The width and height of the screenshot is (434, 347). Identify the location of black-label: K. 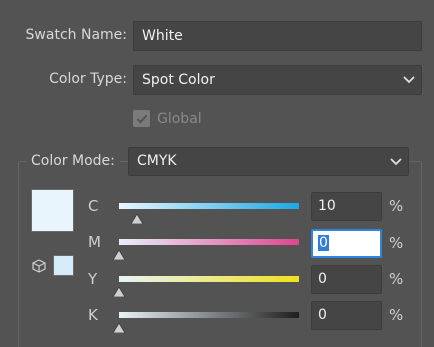
(93, 315).